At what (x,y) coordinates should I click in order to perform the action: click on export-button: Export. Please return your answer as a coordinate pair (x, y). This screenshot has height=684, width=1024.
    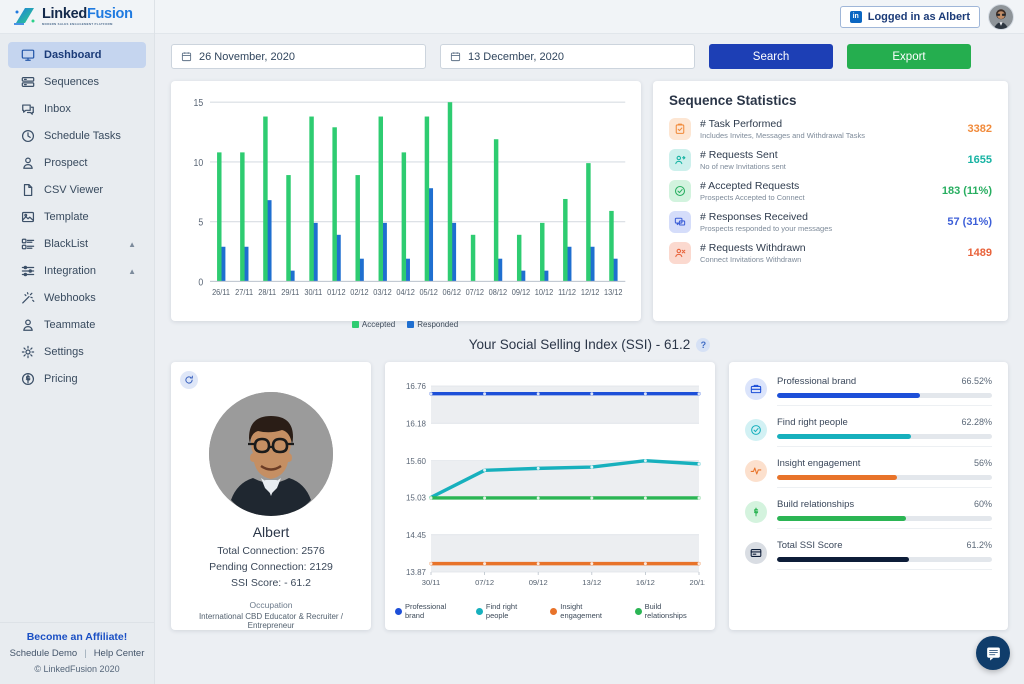
    Looking at the image, I should click on (909, 56).